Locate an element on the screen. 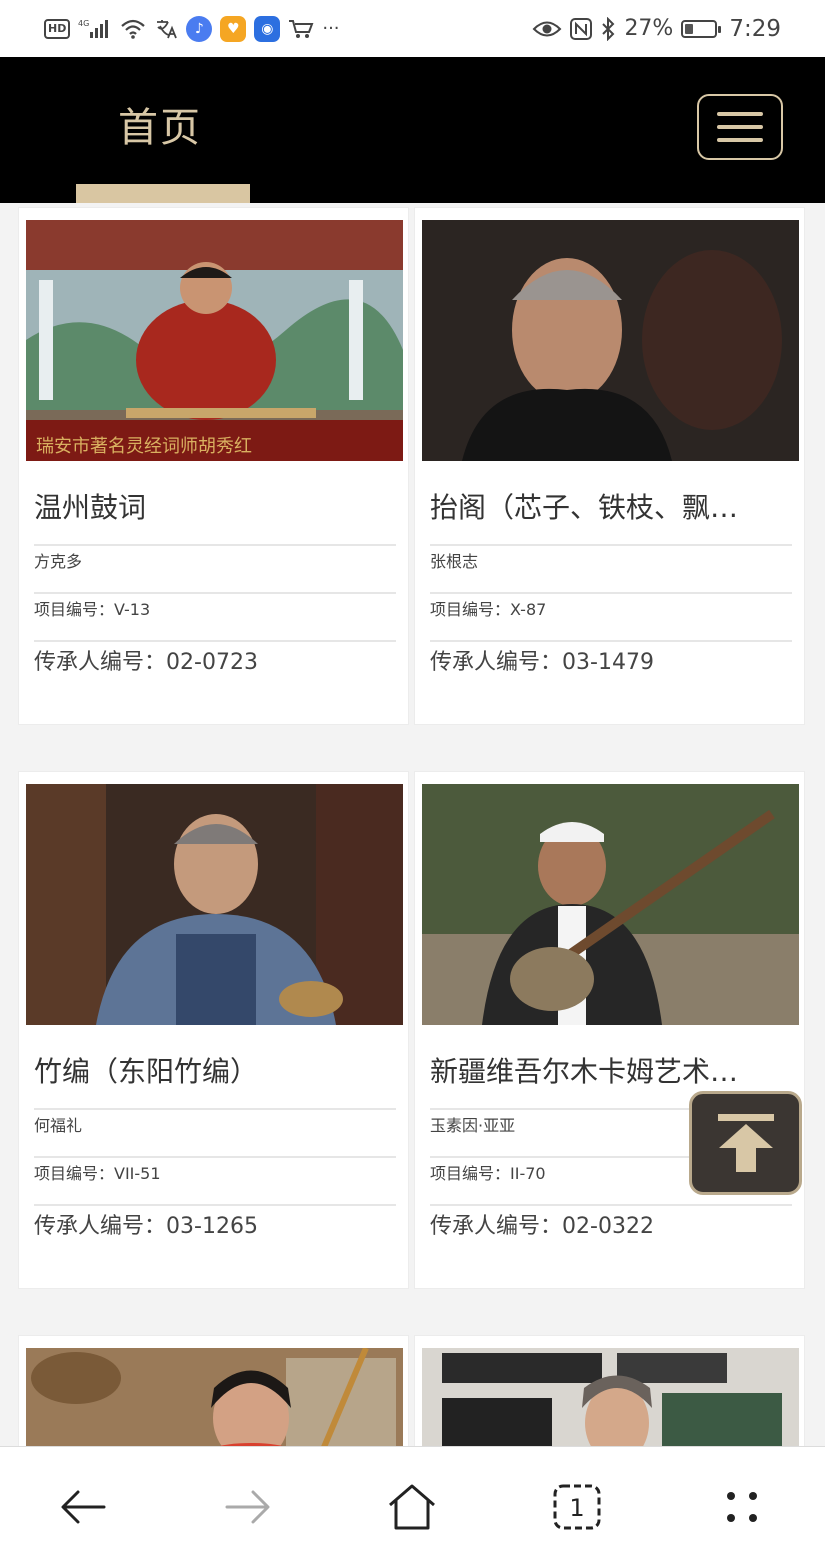  heir-value: 03-1265 is located at coordinates (212, 1226).